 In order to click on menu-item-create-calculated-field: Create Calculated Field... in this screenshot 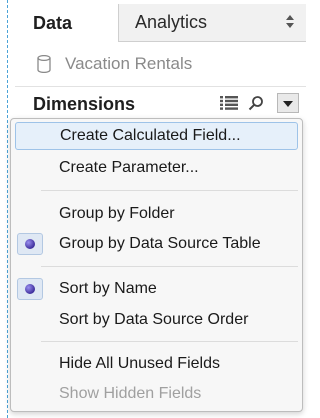, I will do `click(156, 136)`.